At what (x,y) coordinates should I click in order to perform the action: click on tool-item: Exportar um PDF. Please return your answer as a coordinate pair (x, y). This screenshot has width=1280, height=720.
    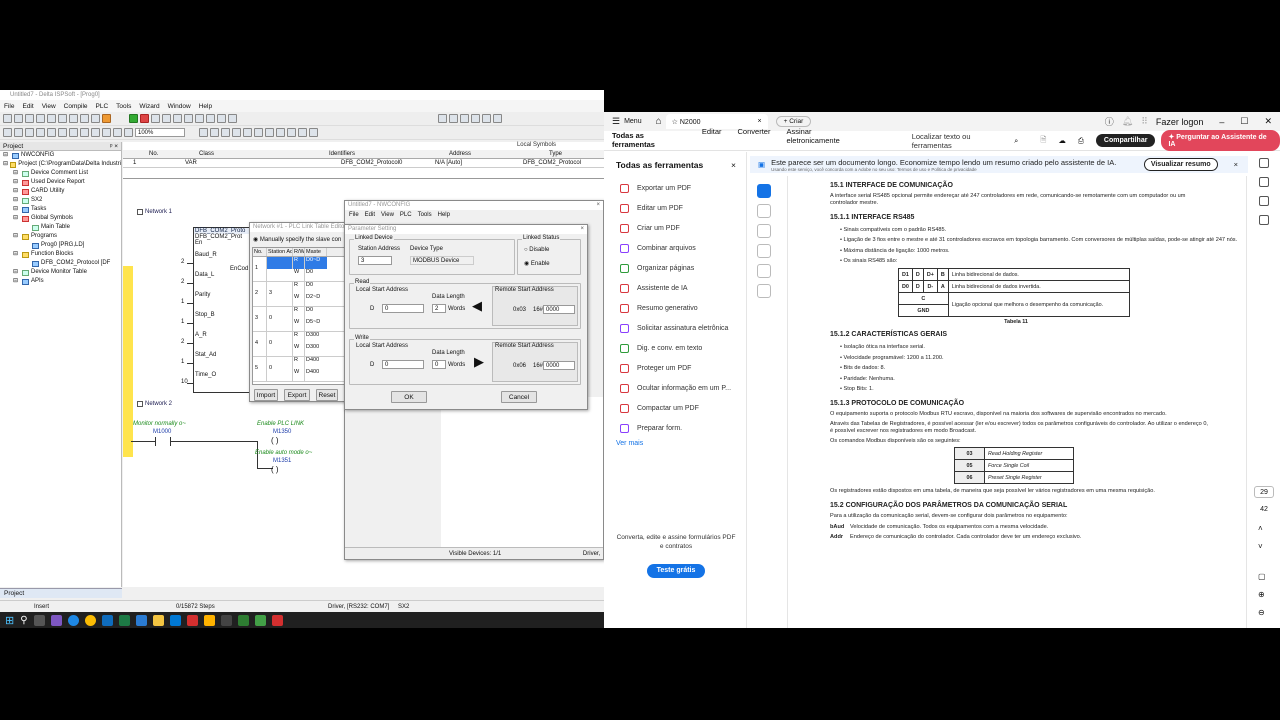
    Looking at the image, I should click on (675, 188).